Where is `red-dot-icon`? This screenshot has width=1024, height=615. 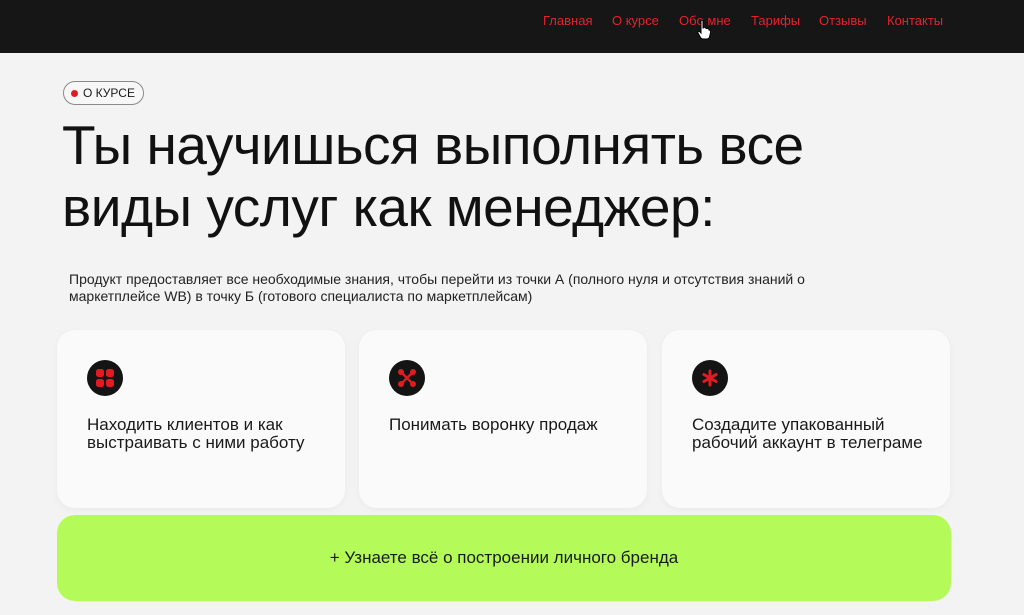 red-dot-icon is located at coordinates (74, 93).